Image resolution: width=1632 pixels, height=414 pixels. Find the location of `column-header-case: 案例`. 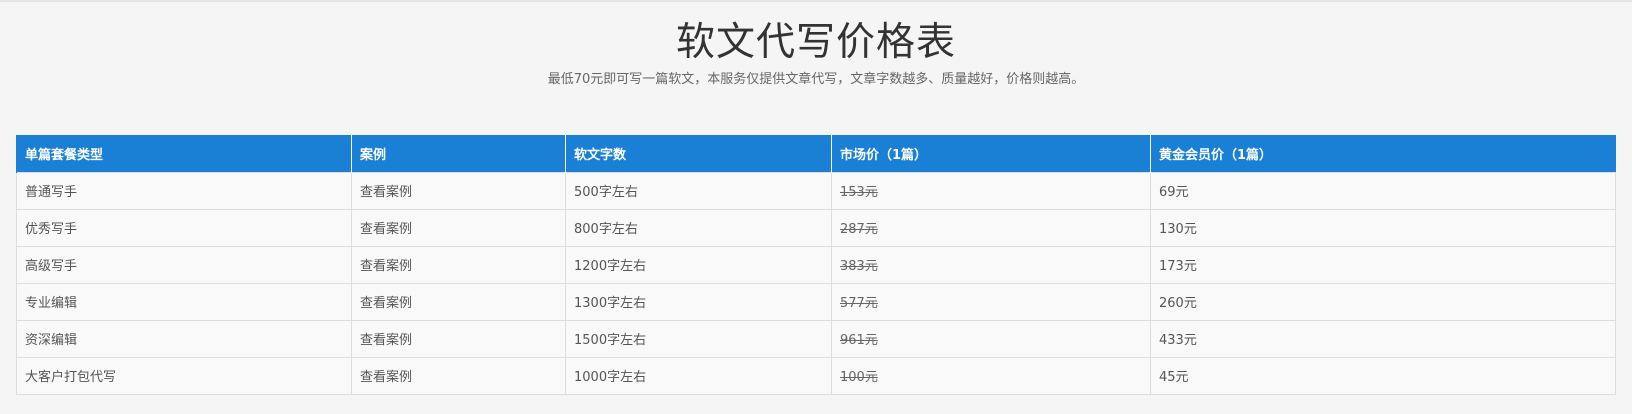

column-header-case: 案例 is located at coordinates (458, 153).